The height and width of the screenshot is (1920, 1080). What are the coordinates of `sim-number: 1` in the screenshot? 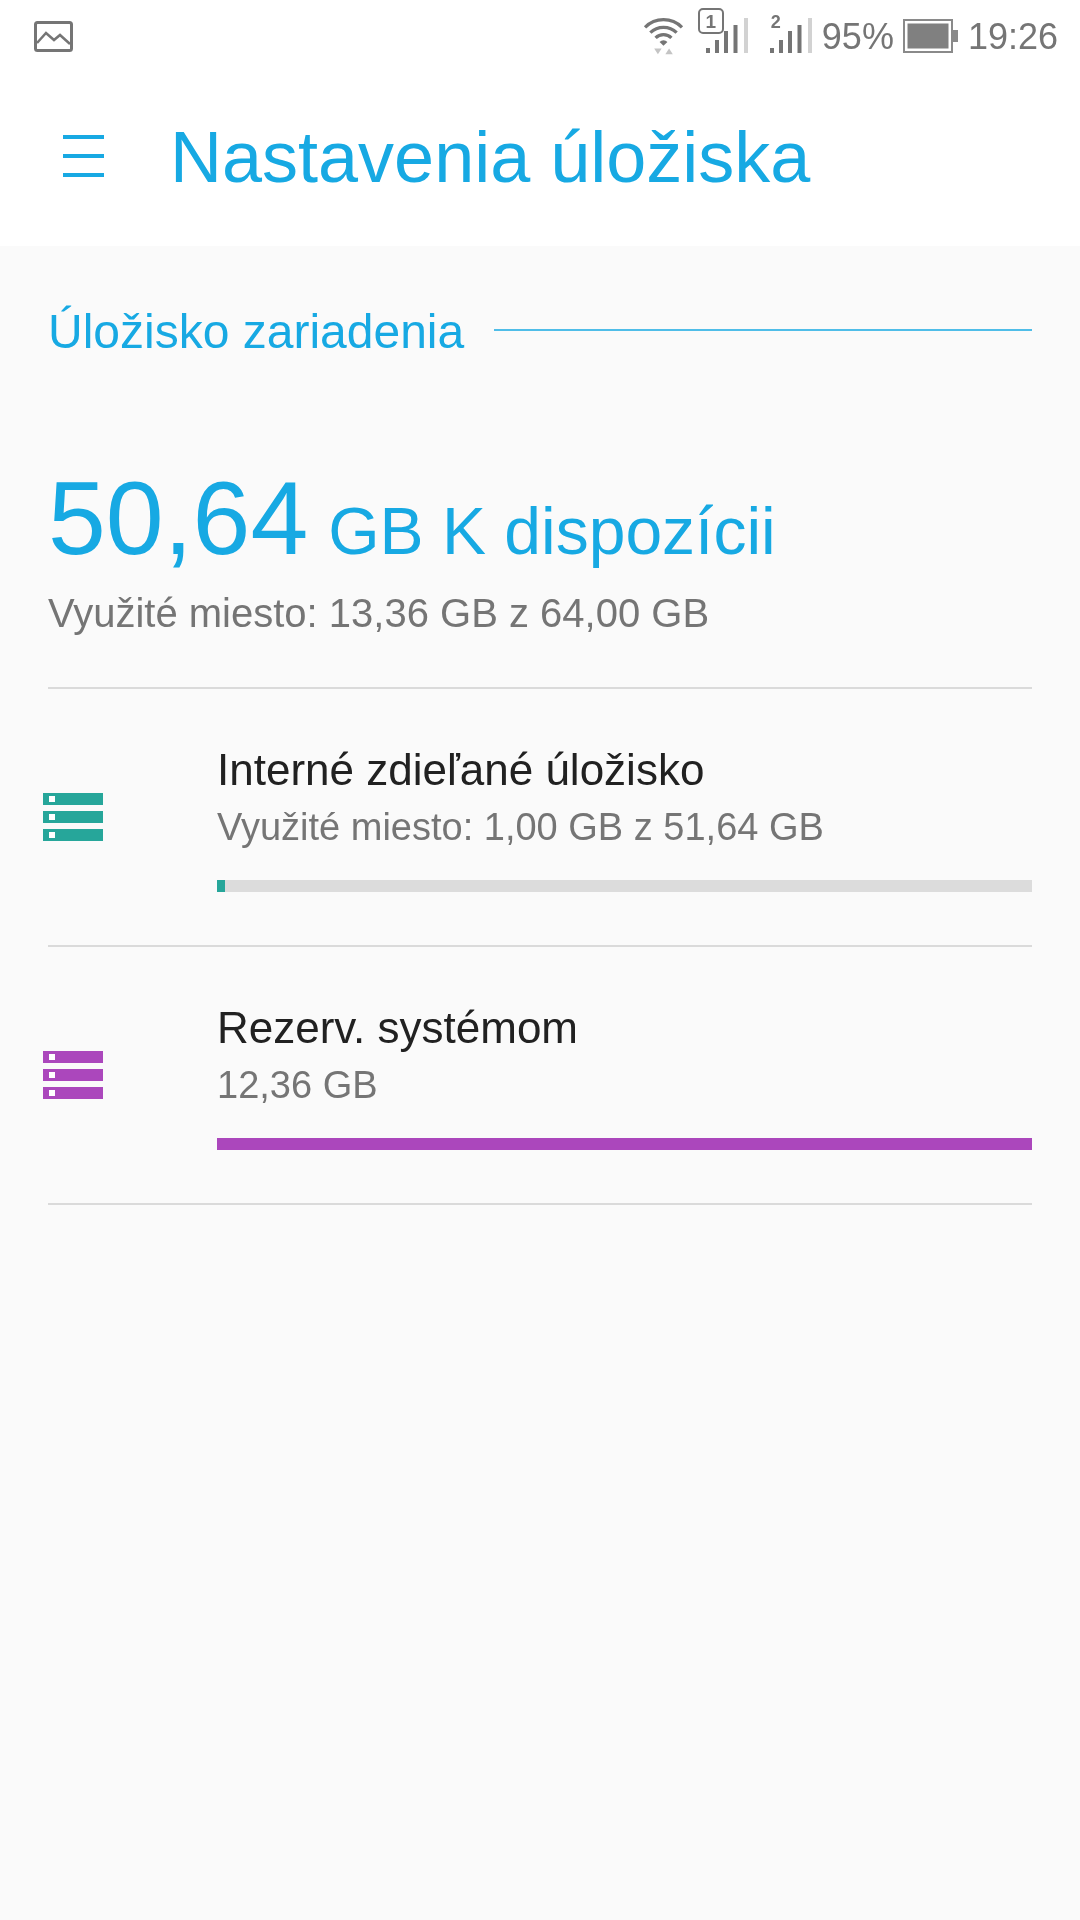 It's located at (710, 21).